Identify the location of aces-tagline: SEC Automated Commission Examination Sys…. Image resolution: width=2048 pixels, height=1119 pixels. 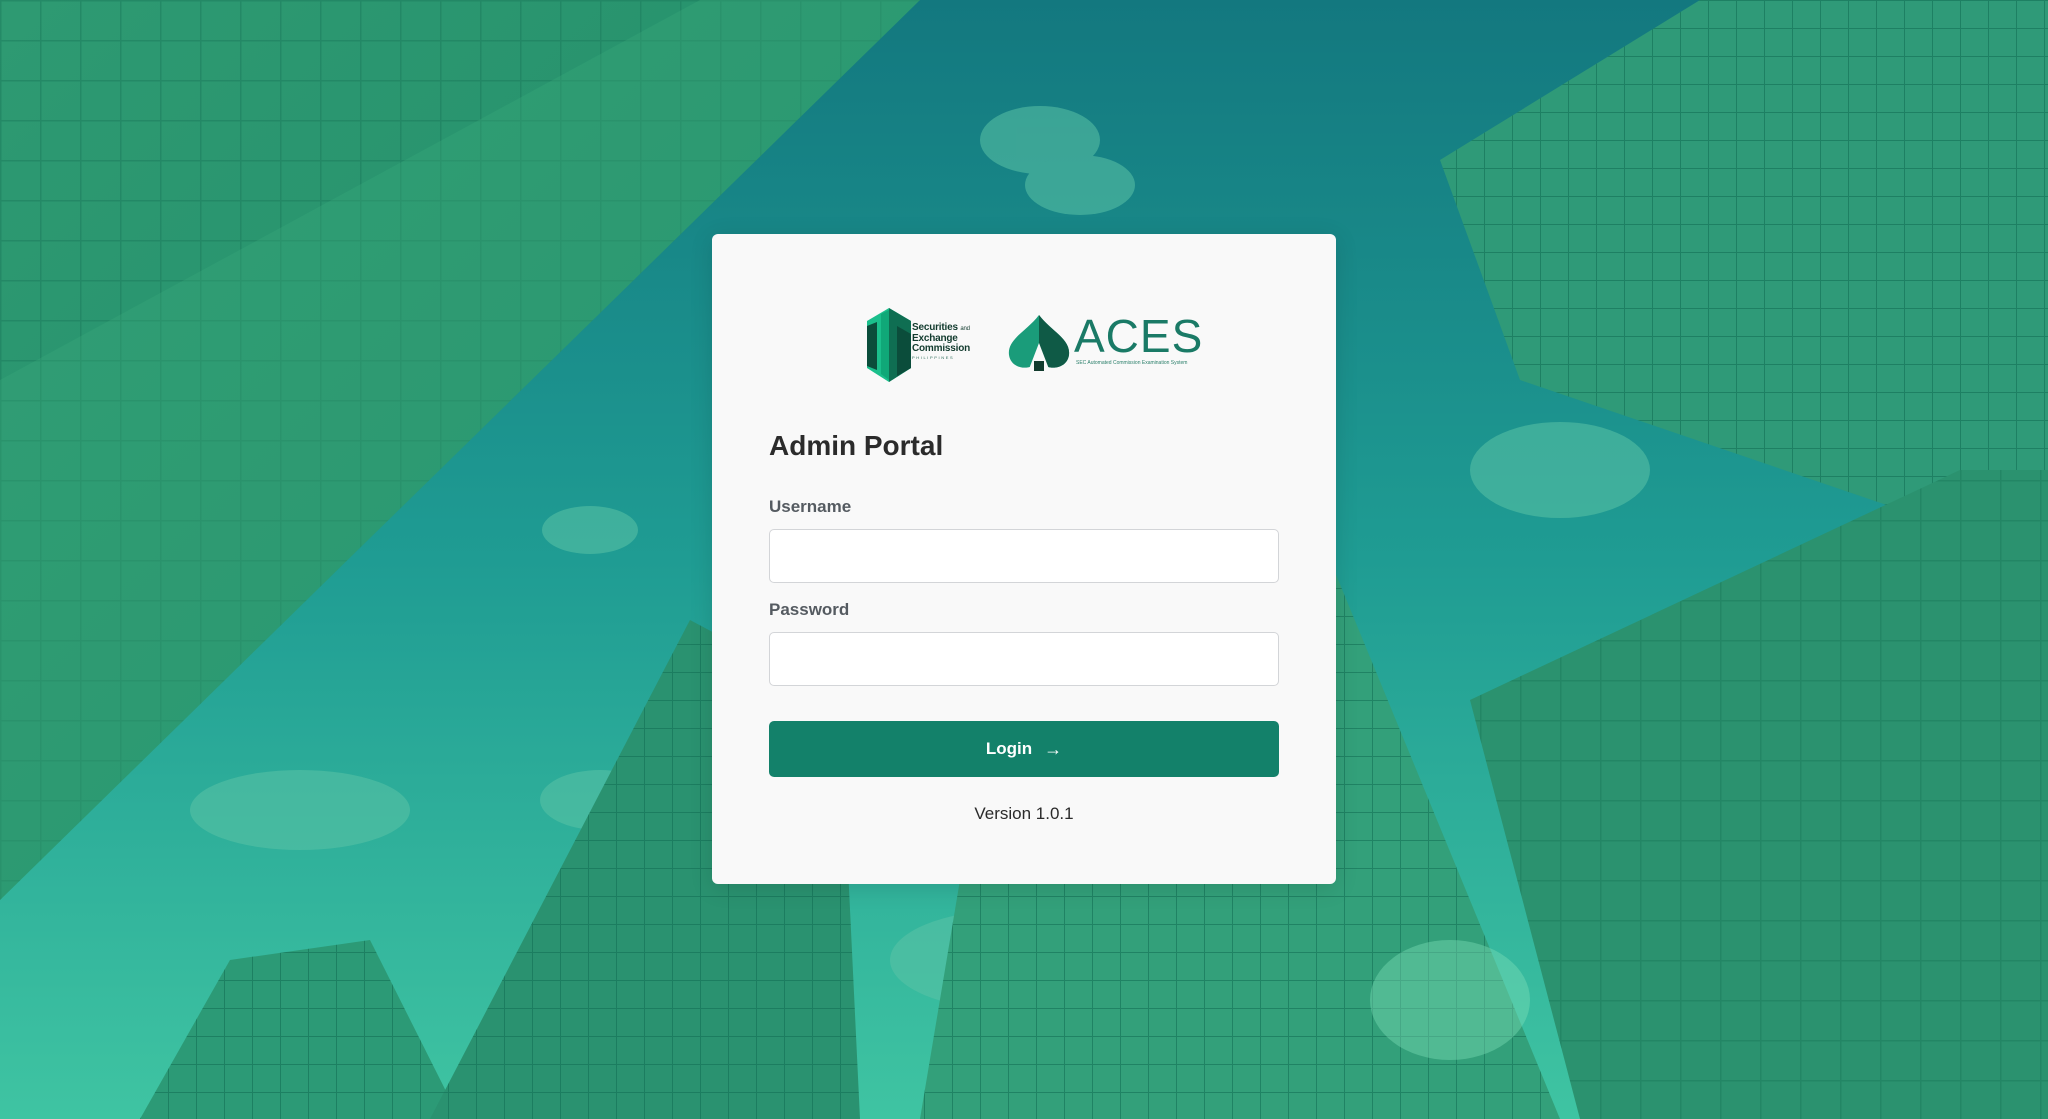
(1132, 363).